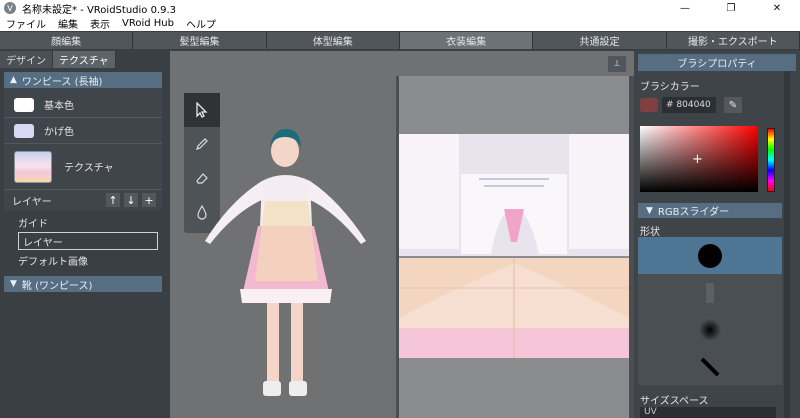  Describe the element at coordinates (400, 8) in the screenshot. I see `title-bar: V 名称未設定* - VRoidStudio 0.9.3 — ❐ ✕` at that location.